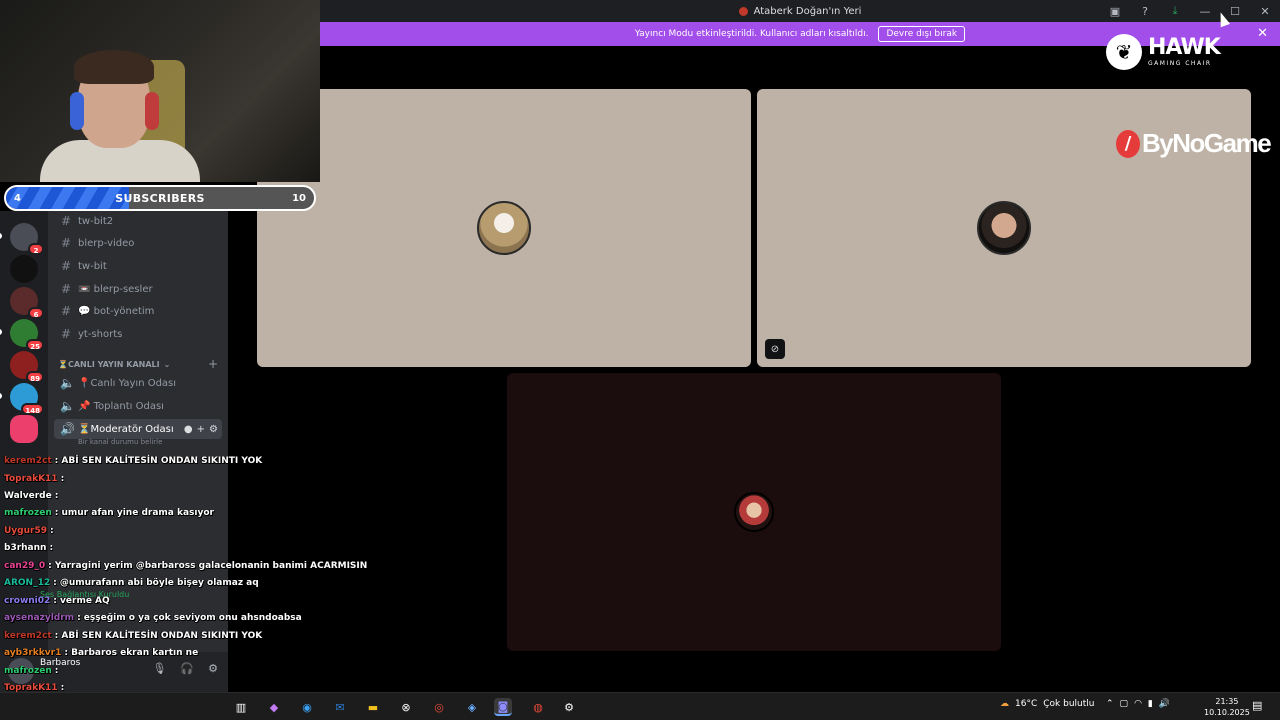  Describe the element at coordinates (27, 399) in the screenshot. I see `server-icon: 148` at that location.